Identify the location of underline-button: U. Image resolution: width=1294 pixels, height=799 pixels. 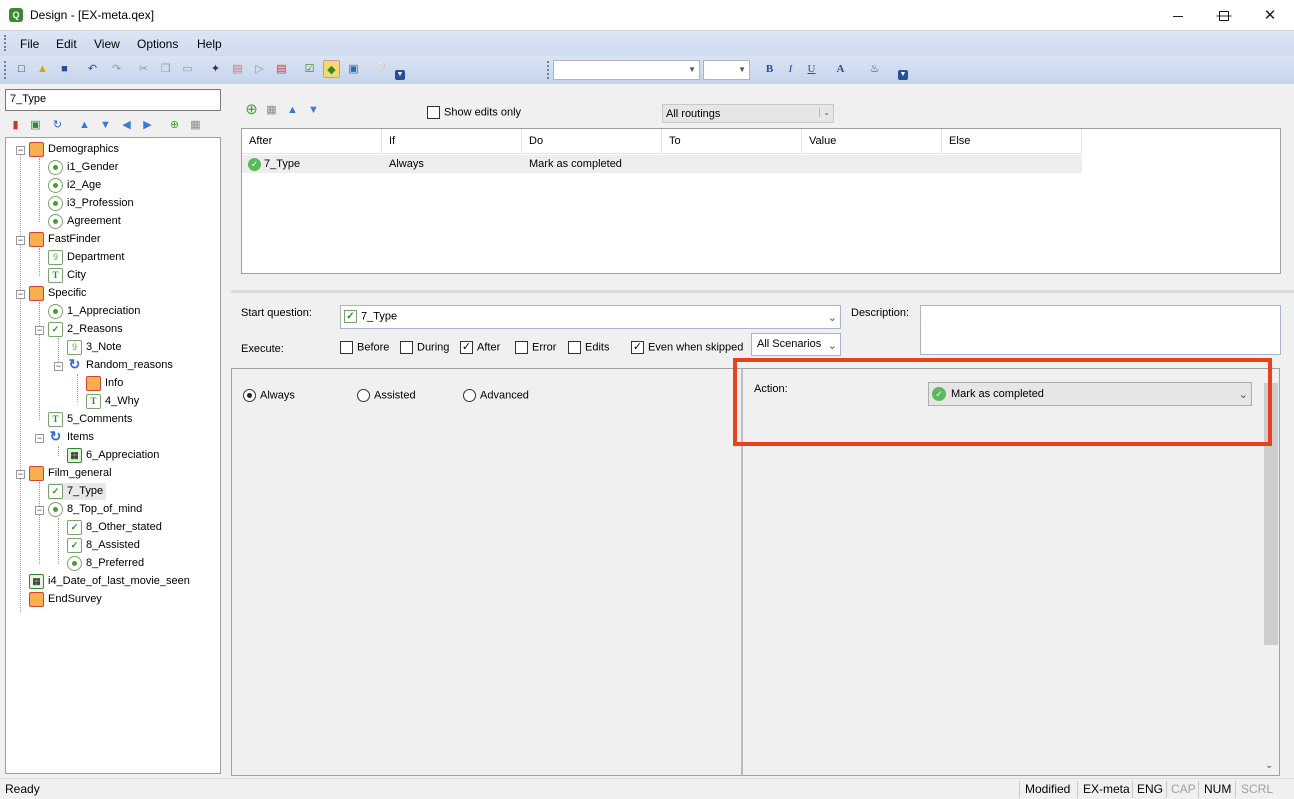
(811, 69).